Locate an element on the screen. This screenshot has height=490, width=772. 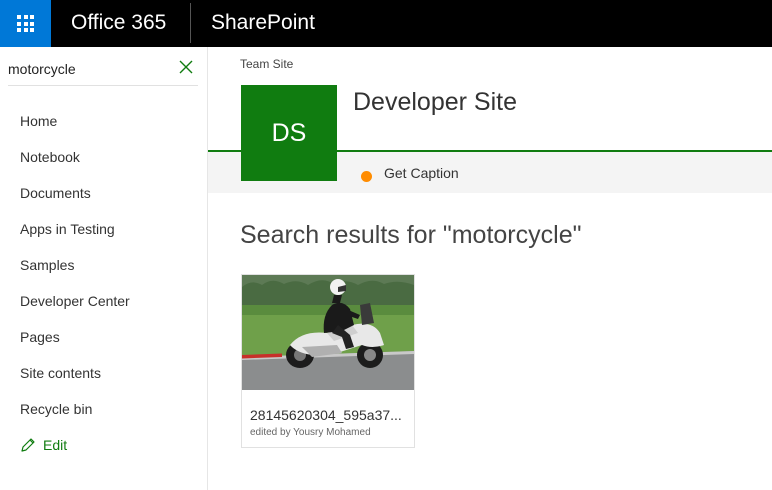
nav-item-developer-center: Developer Center is located at coordinates (103, 301).